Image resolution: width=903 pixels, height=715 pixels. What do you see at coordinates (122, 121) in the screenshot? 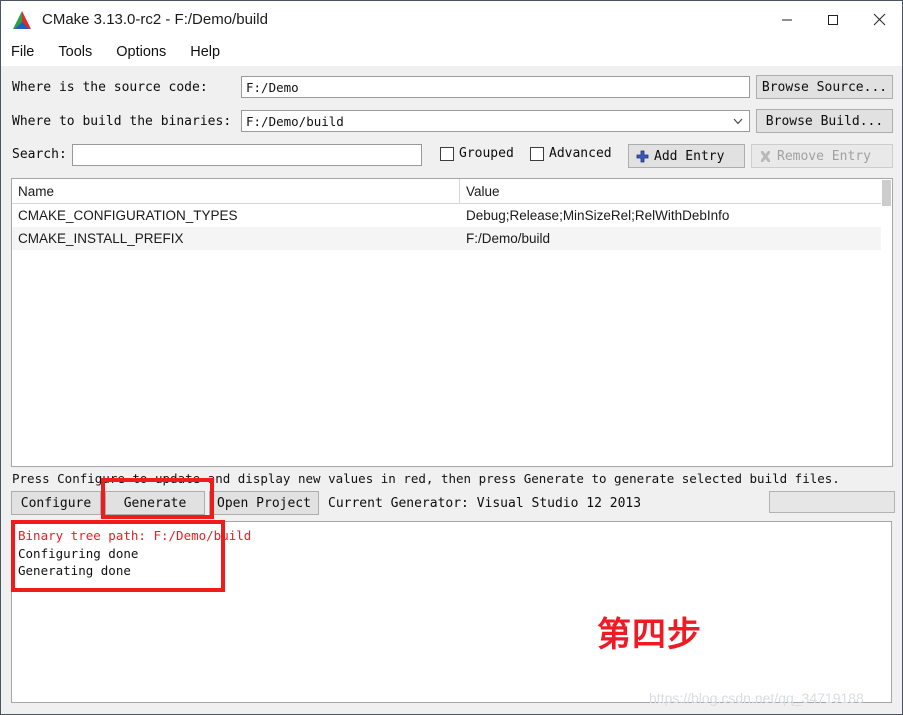
I see `build-path-label: Where to build the binaries:` at bounding box center [122, 121].